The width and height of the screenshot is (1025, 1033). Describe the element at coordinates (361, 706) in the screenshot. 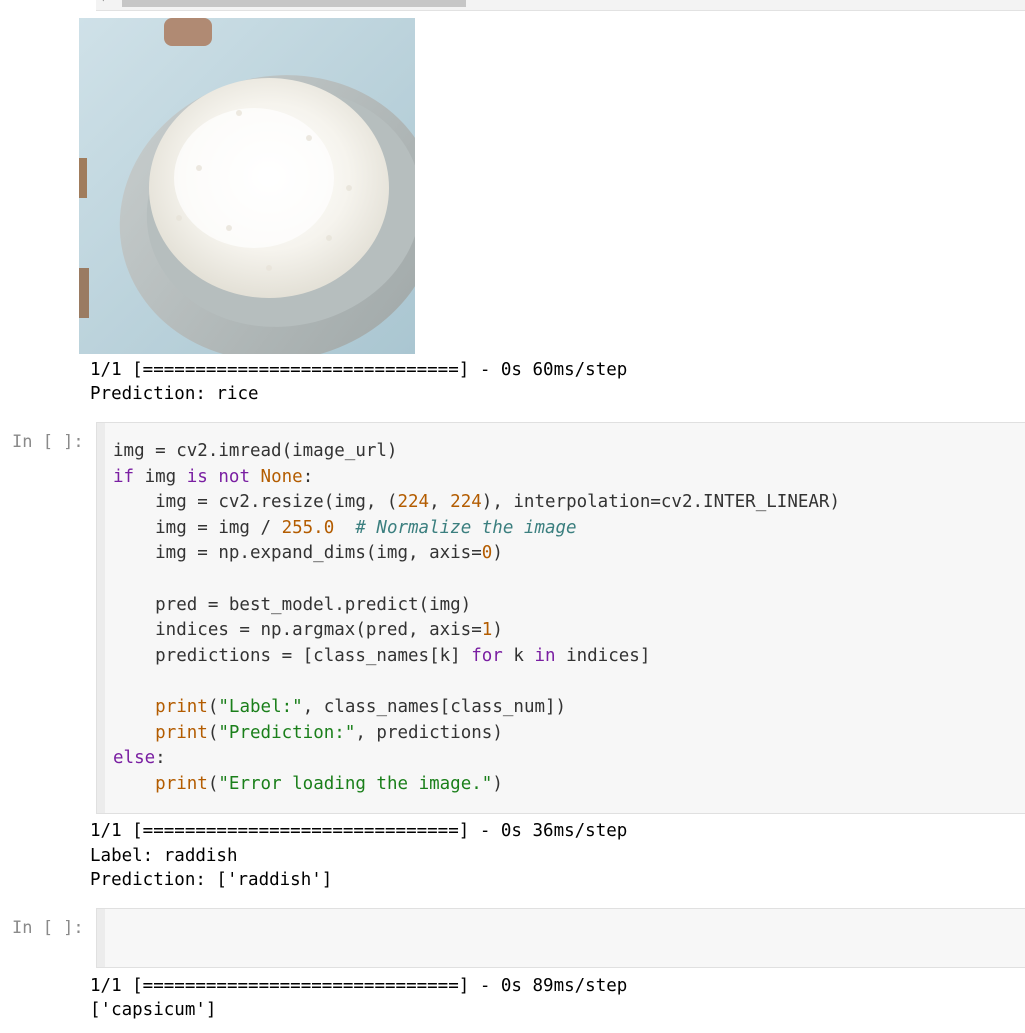

I see `code-line: print("Label:", class_names[class_num])` at that location.